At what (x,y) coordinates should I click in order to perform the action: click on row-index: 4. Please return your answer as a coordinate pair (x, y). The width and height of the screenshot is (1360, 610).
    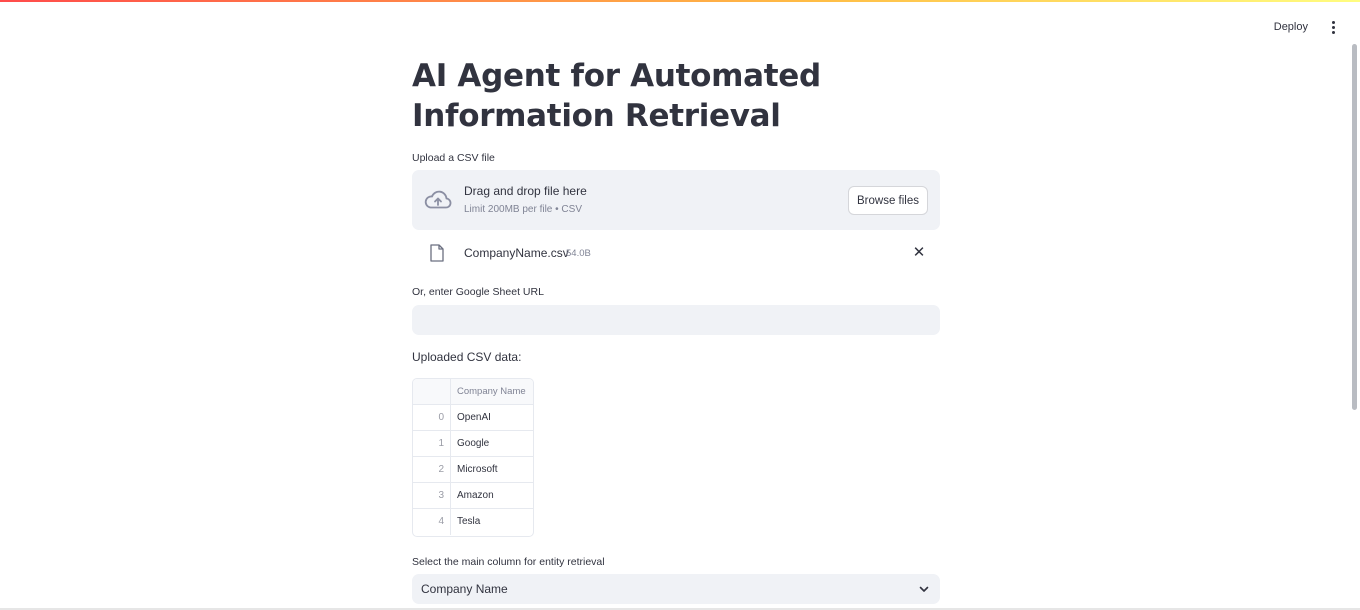
    Looking at the image, I should click on (432, 522).